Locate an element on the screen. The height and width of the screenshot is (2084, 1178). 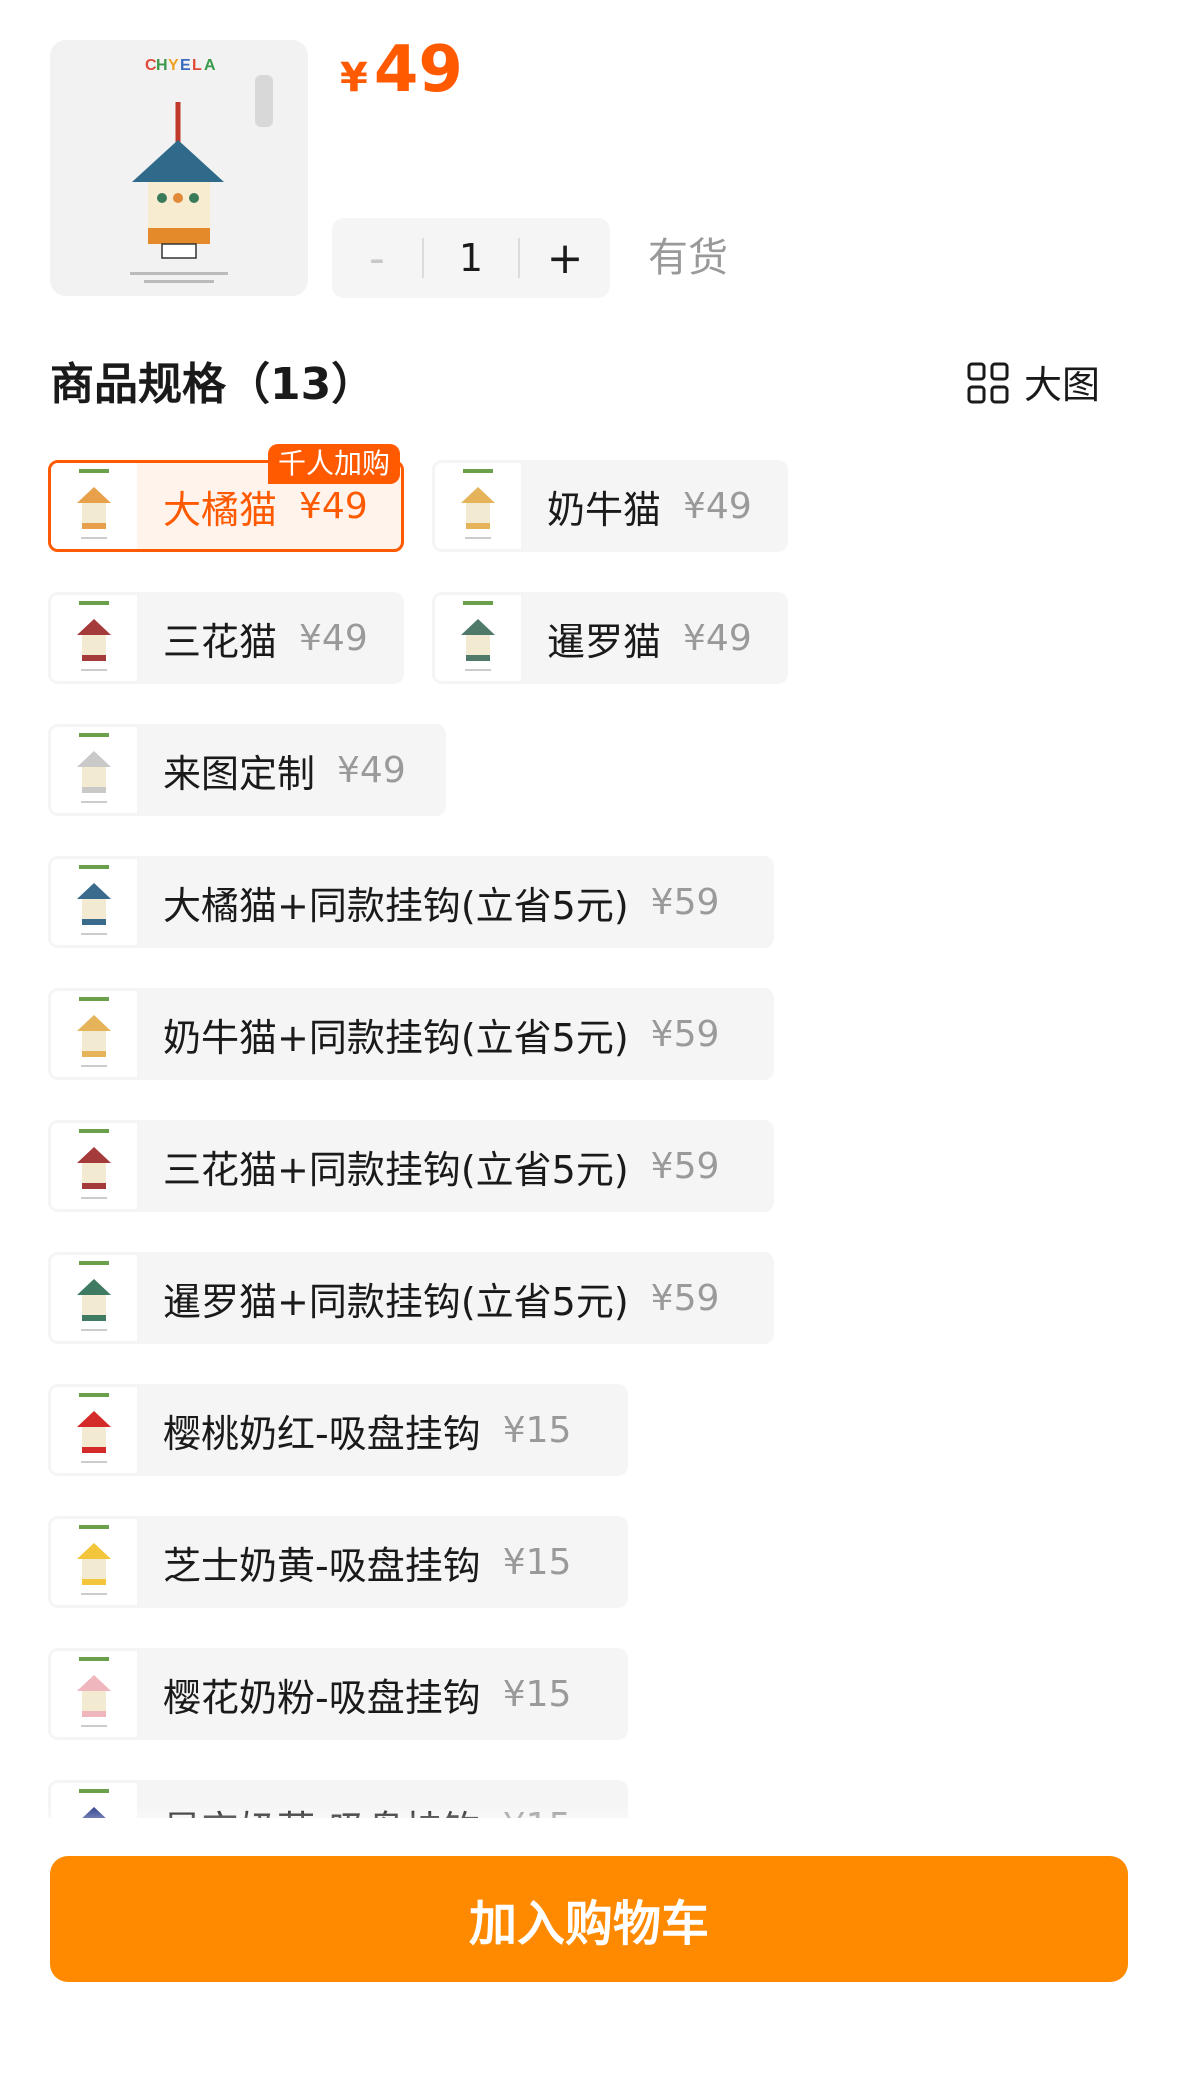
option-name: 樱花奶粉-吸盘挂钩 is located at coordinates (322, 1697).